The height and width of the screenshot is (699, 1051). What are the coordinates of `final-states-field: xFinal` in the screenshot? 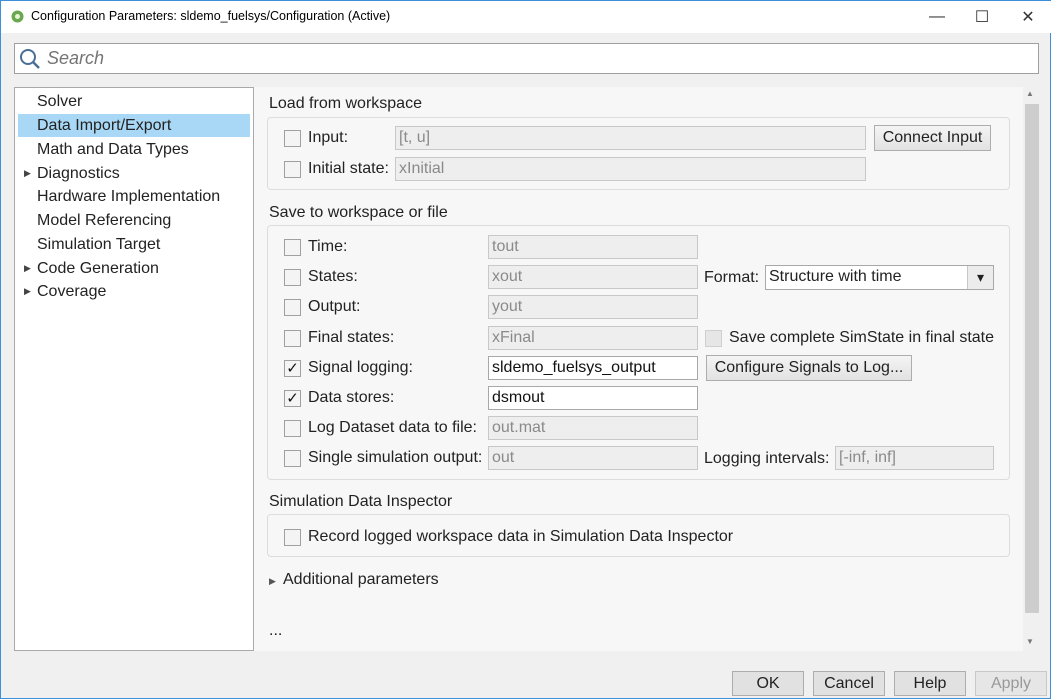 It's located at (593, 338).